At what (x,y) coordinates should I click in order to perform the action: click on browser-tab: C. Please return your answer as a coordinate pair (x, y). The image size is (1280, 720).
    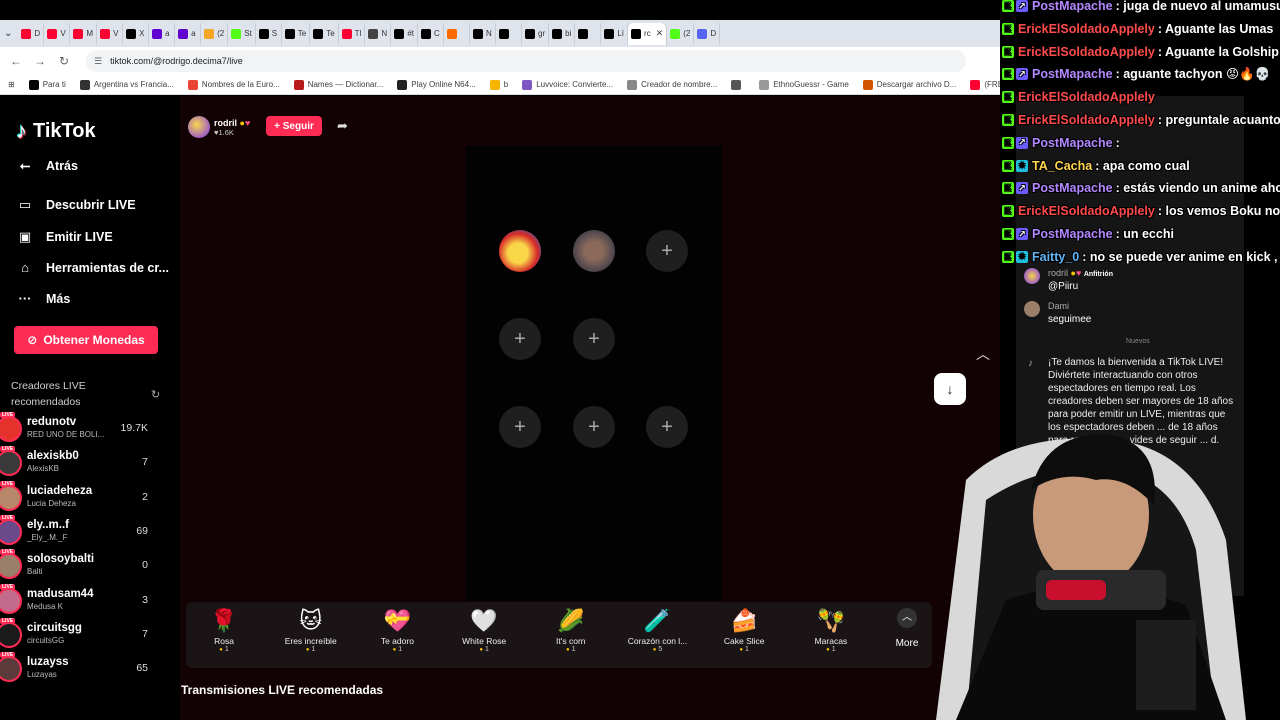
    Looking at the image, I should click on (431, 33).